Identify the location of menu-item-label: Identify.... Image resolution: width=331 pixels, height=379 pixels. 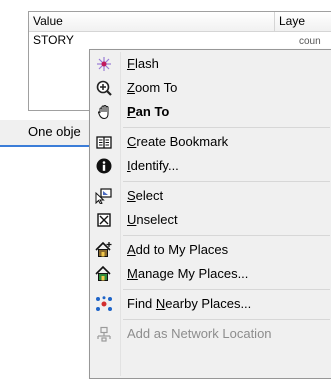
(153, 165).